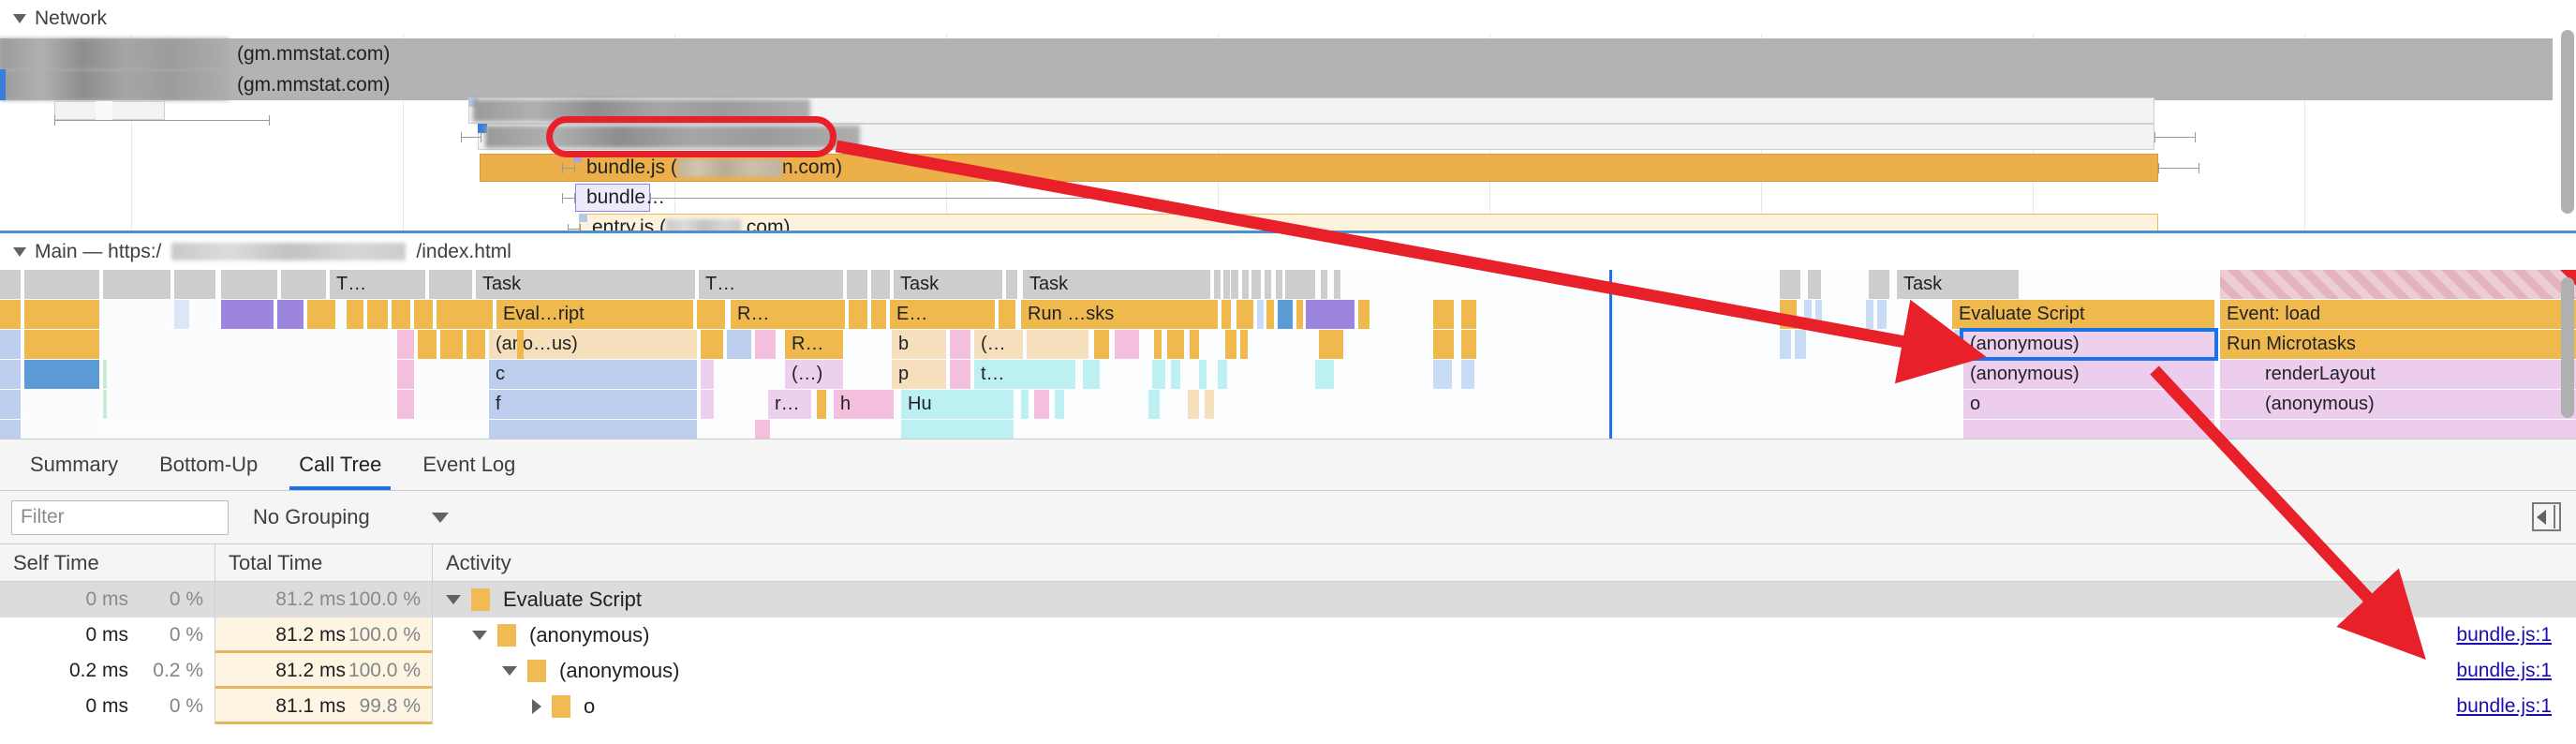 Image resolution: width=2576 pixels, height=744 pixels. What do you see at coordinates (814, 374) in the screenshot?
I see `flame-block: (…)` at bounding box center [814, 374].